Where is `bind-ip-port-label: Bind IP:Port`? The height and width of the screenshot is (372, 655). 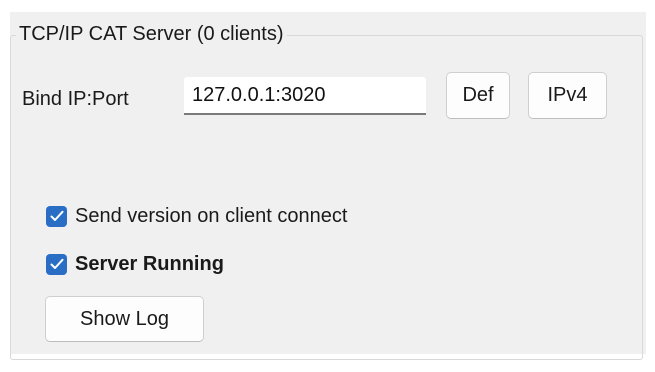
bind-ip-port-label: Bind IP:Port is located at coordinates (75, 99).